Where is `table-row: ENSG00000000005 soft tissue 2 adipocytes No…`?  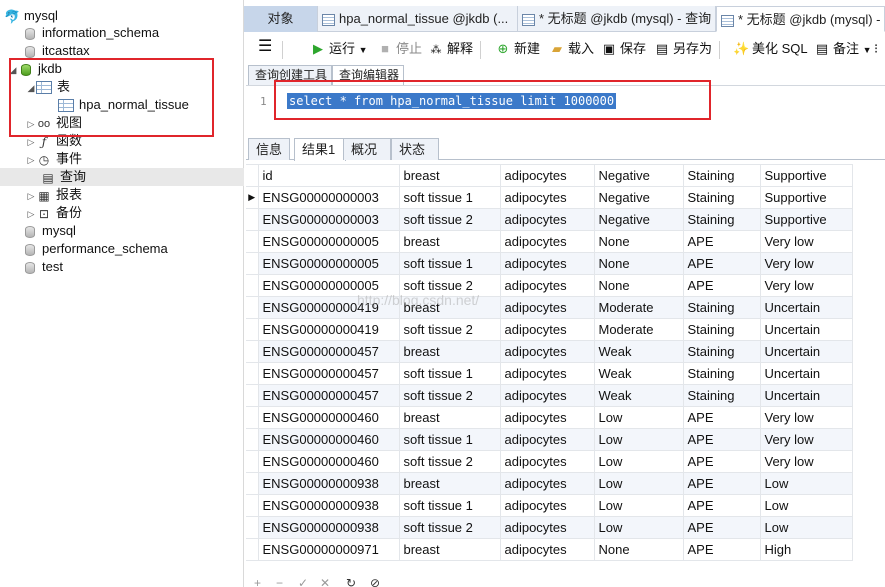 table-row: ENSG00000000005 soft tissue 2 adipocytes No… is located at coordinates (549, 285).